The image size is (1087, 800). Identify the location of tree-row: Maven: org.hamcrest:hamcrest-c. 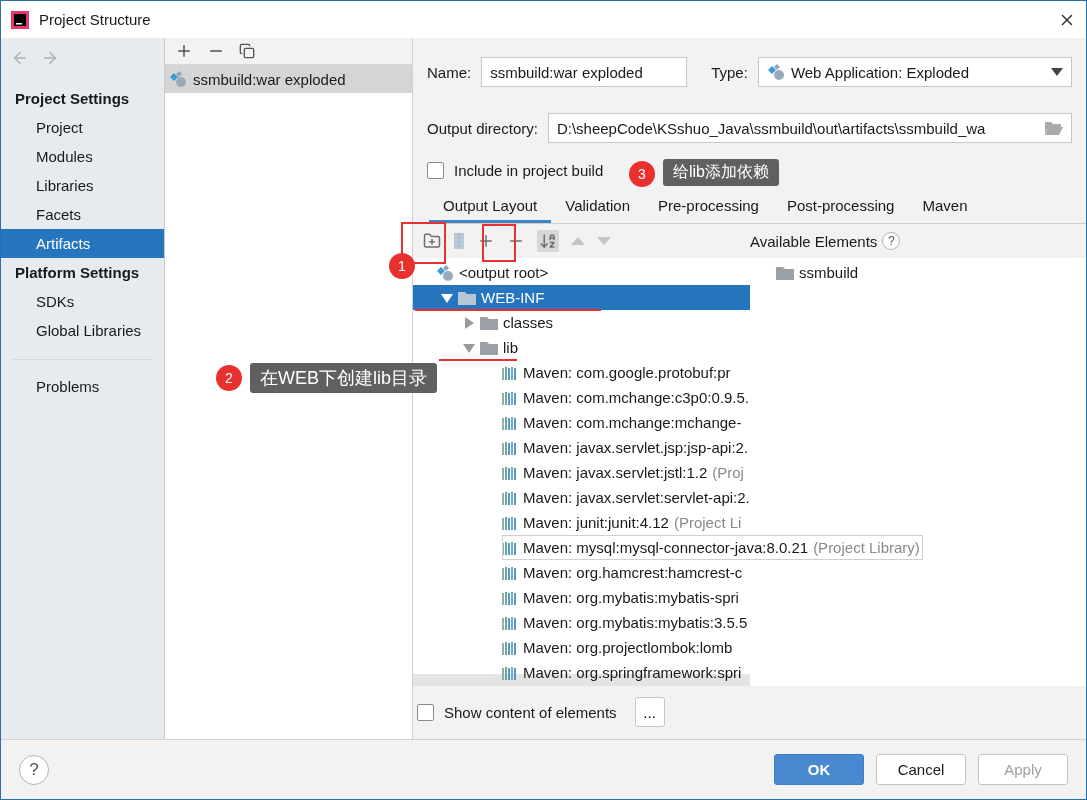
(622, 572).